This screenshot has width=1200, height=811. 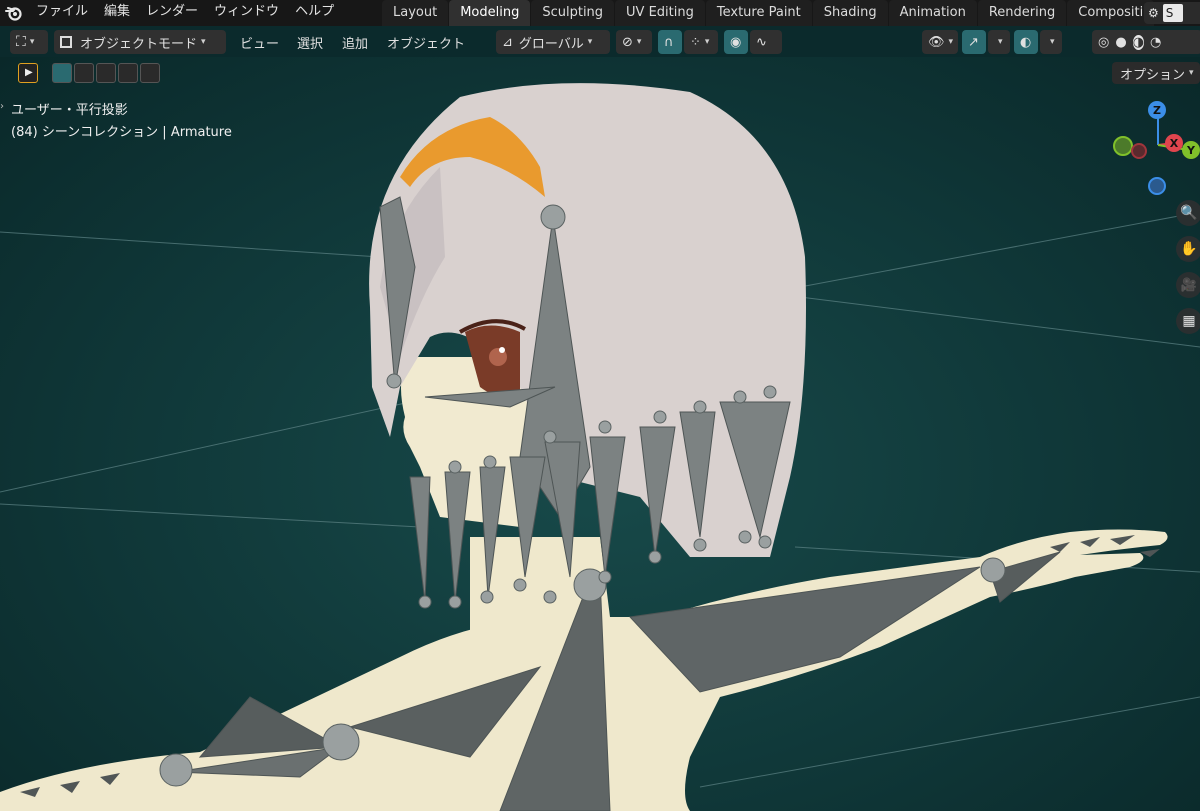 I want to click on overlay-circles-icon: ◐, so click(x=1026, y=42).